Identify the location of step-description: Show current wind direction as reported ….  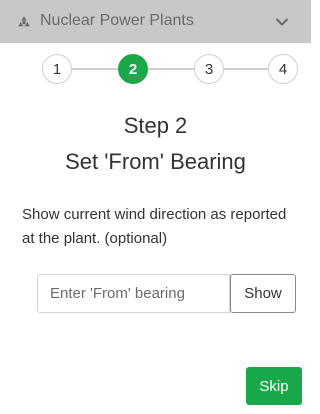
(154, 226).